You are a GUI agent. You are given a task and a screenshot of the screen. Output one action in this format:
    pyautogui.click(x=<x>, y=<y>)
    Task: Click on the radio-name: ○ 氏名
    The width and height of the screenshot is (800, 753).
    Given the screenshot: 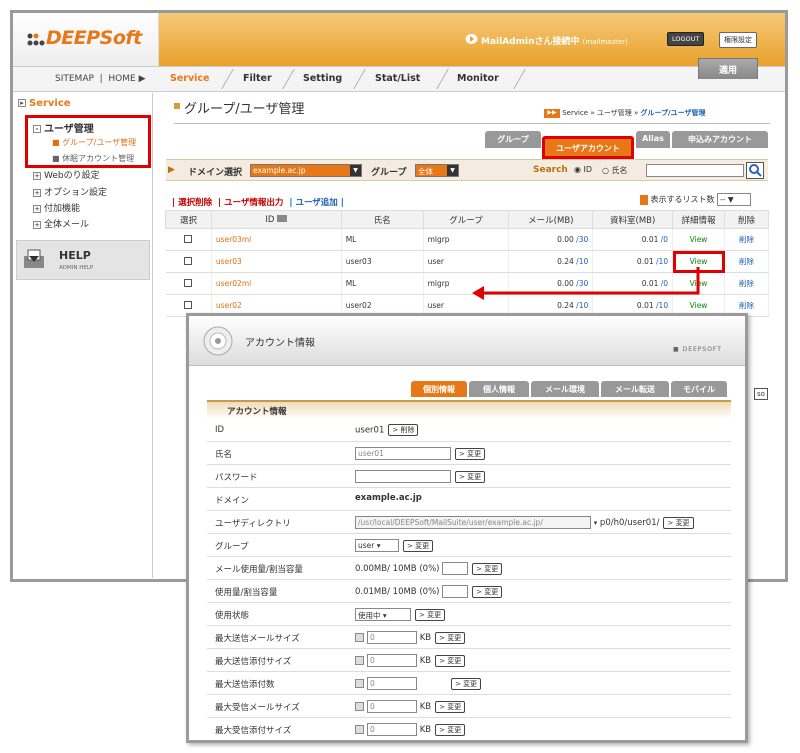 What is the action you would take?
    pyautogui.click(x=615, y=170)
    